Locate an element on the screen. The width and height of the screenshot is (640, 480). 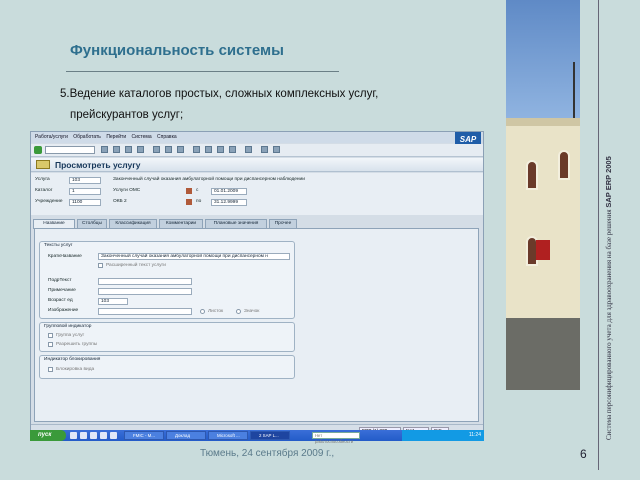
menu-item-services: Работа/услуги is located at coordinates (51, 137).